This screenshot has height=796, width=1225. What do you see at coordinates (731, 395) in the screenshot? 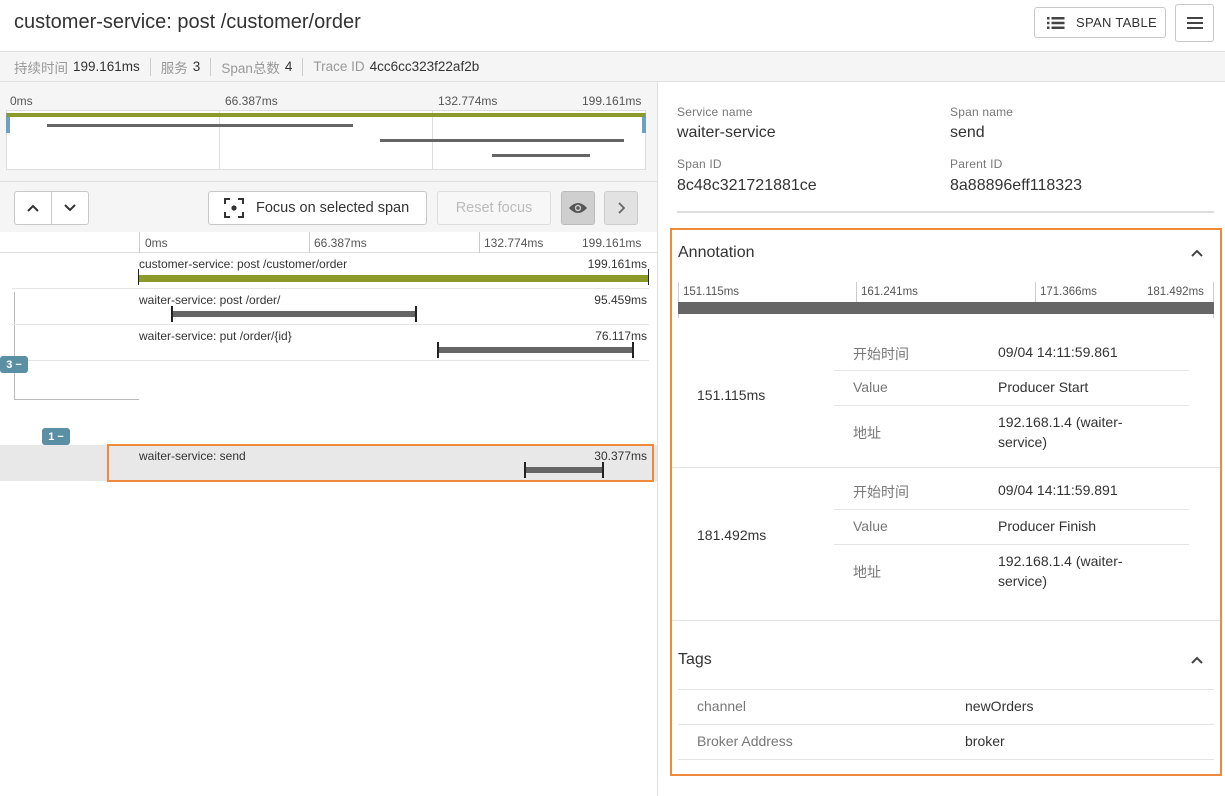
I see `annotation-time: 151.115ms` at bounding box center [731, 395].